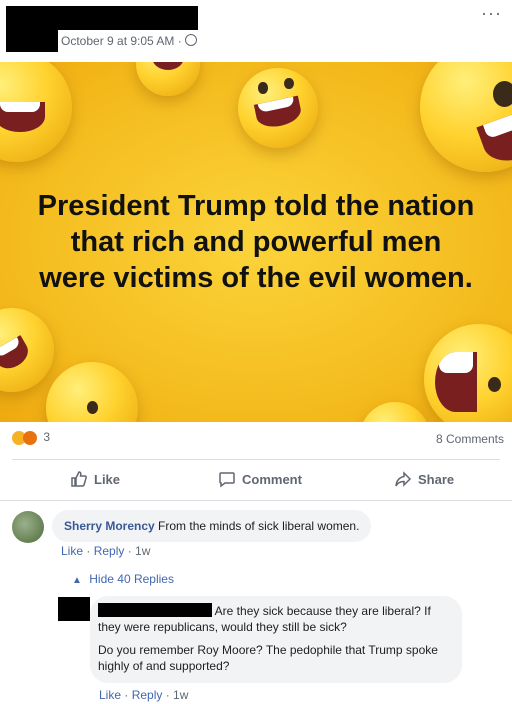  Describe the element at coordinates (123, 41) in the screenshot. I see `post-timestamp: October 9 at 9:05 AM ·` at that location.